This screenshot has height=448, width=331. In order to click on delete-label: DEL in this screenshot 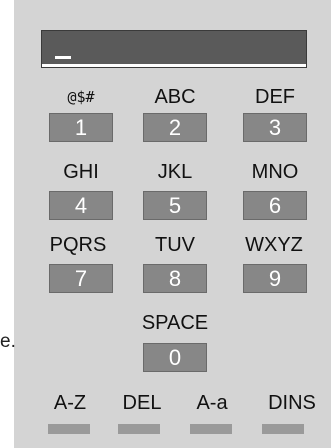, I will do `click(142, 403)`.